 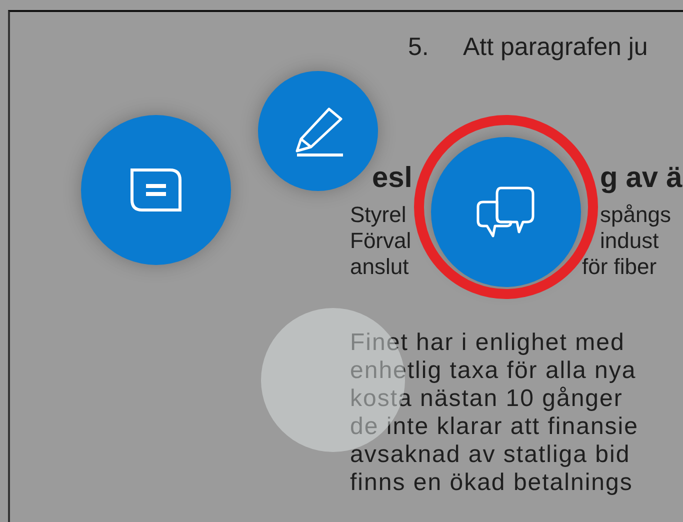 What do you see at coordinates (491, 483) in the screenshot?
I see `body-text: finns en ökad betalnings` at bounding box center [491, 483].